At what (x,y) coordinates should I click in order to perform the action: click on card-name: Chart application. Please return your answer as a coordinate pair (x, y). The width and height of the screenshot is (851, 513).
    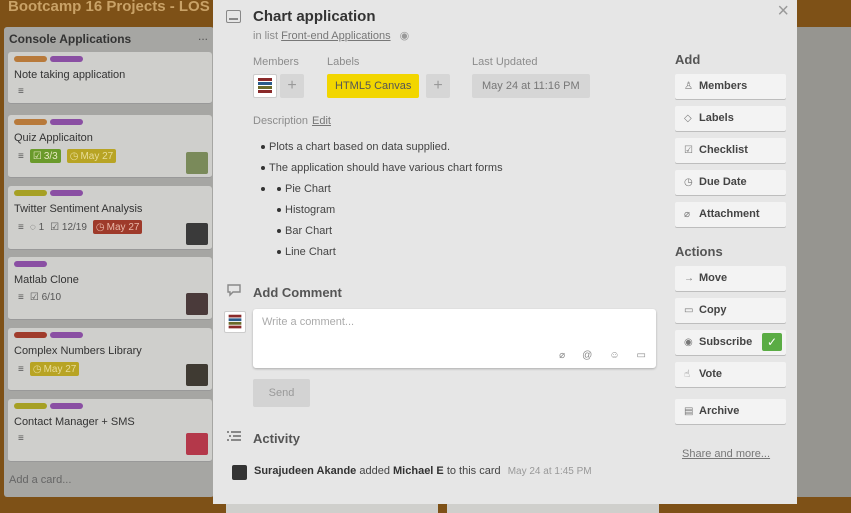
    Looking at the image, I should click on (314, 16).